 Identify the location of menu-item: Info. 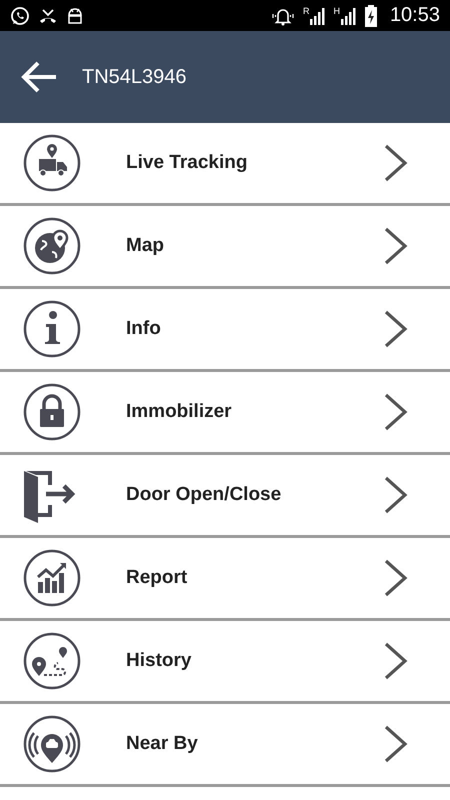
(225, 330).